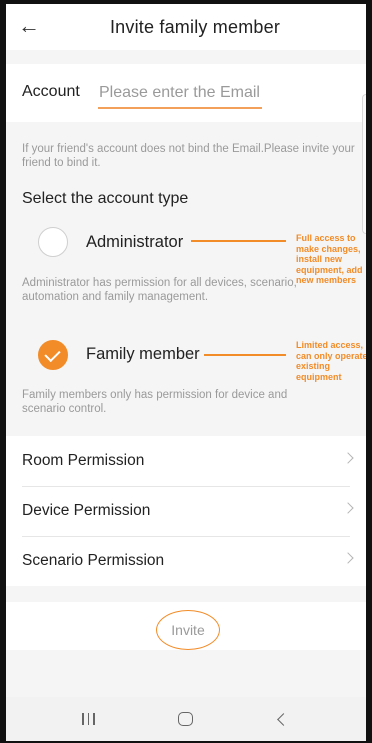  What do you see at coordinates (238, 241) in the screenshot?
I see `administrator-annotation-line` at bounding box center [238, 241].